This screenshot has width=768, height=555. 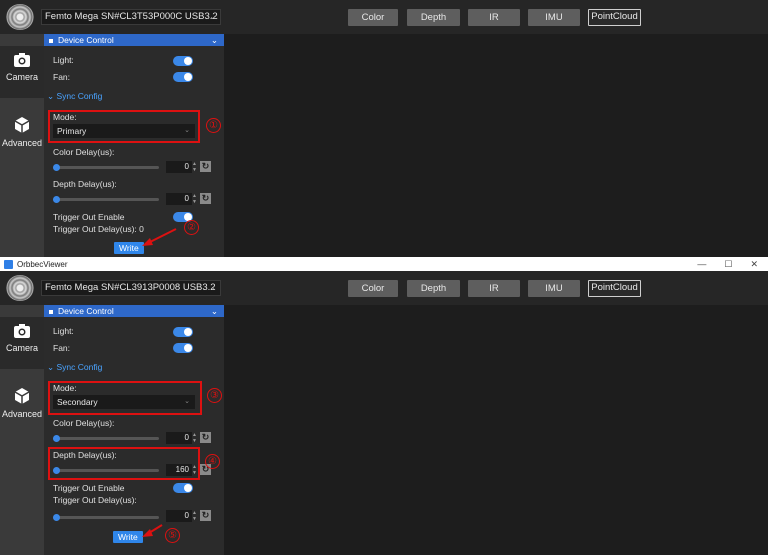 I want to click on device-name: Femto Mega SN#CL3913P0008 USB3.2, so click(x=130, y=287).